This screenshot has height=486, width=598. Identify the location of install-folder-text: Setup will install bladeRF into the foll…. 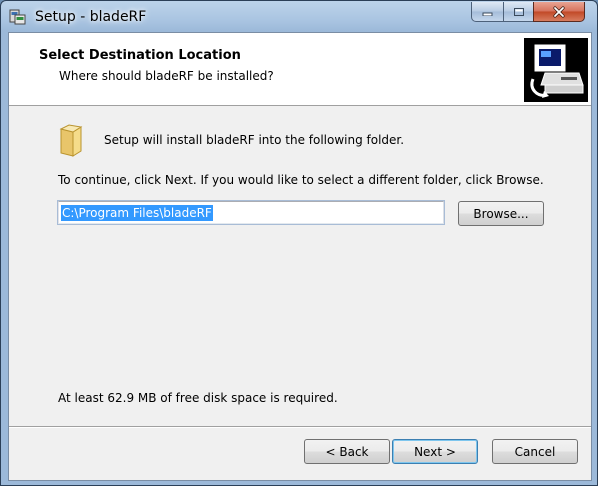
(254, 140).